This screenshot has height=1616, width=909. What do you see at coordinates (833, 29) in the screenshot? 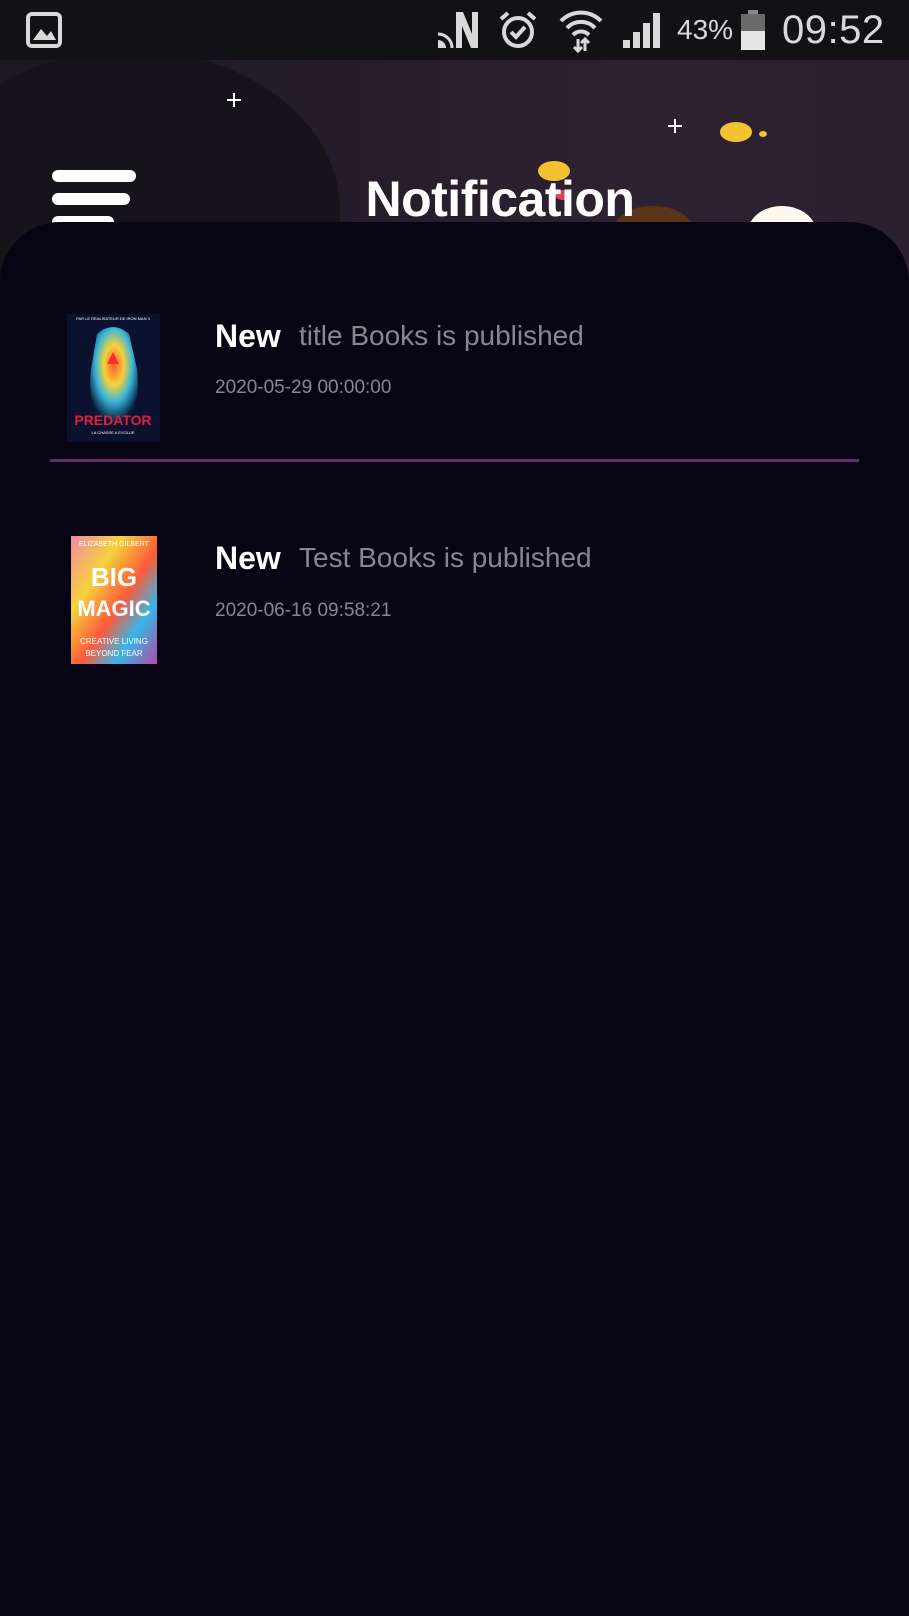
I see `status-time: 09:52` at bounding box center [833, 29].